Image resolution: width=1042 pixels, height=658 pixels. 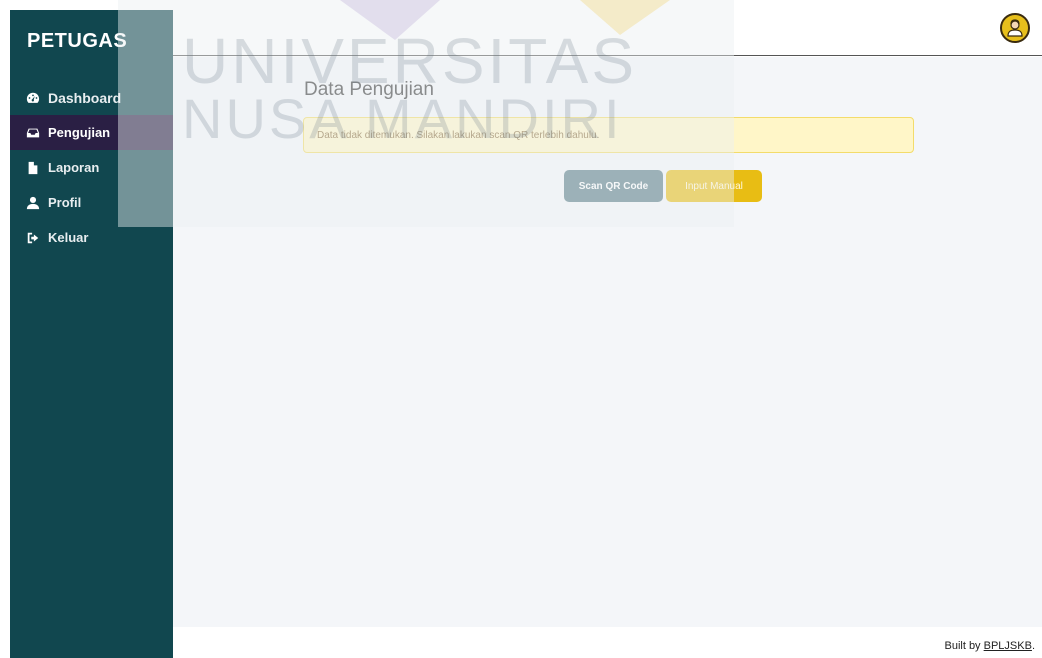 What do you see at coordinates (607, 642) in the screenshot?
I see `footer: Built by BPLJSKB.` at bounding box center [607, 642].